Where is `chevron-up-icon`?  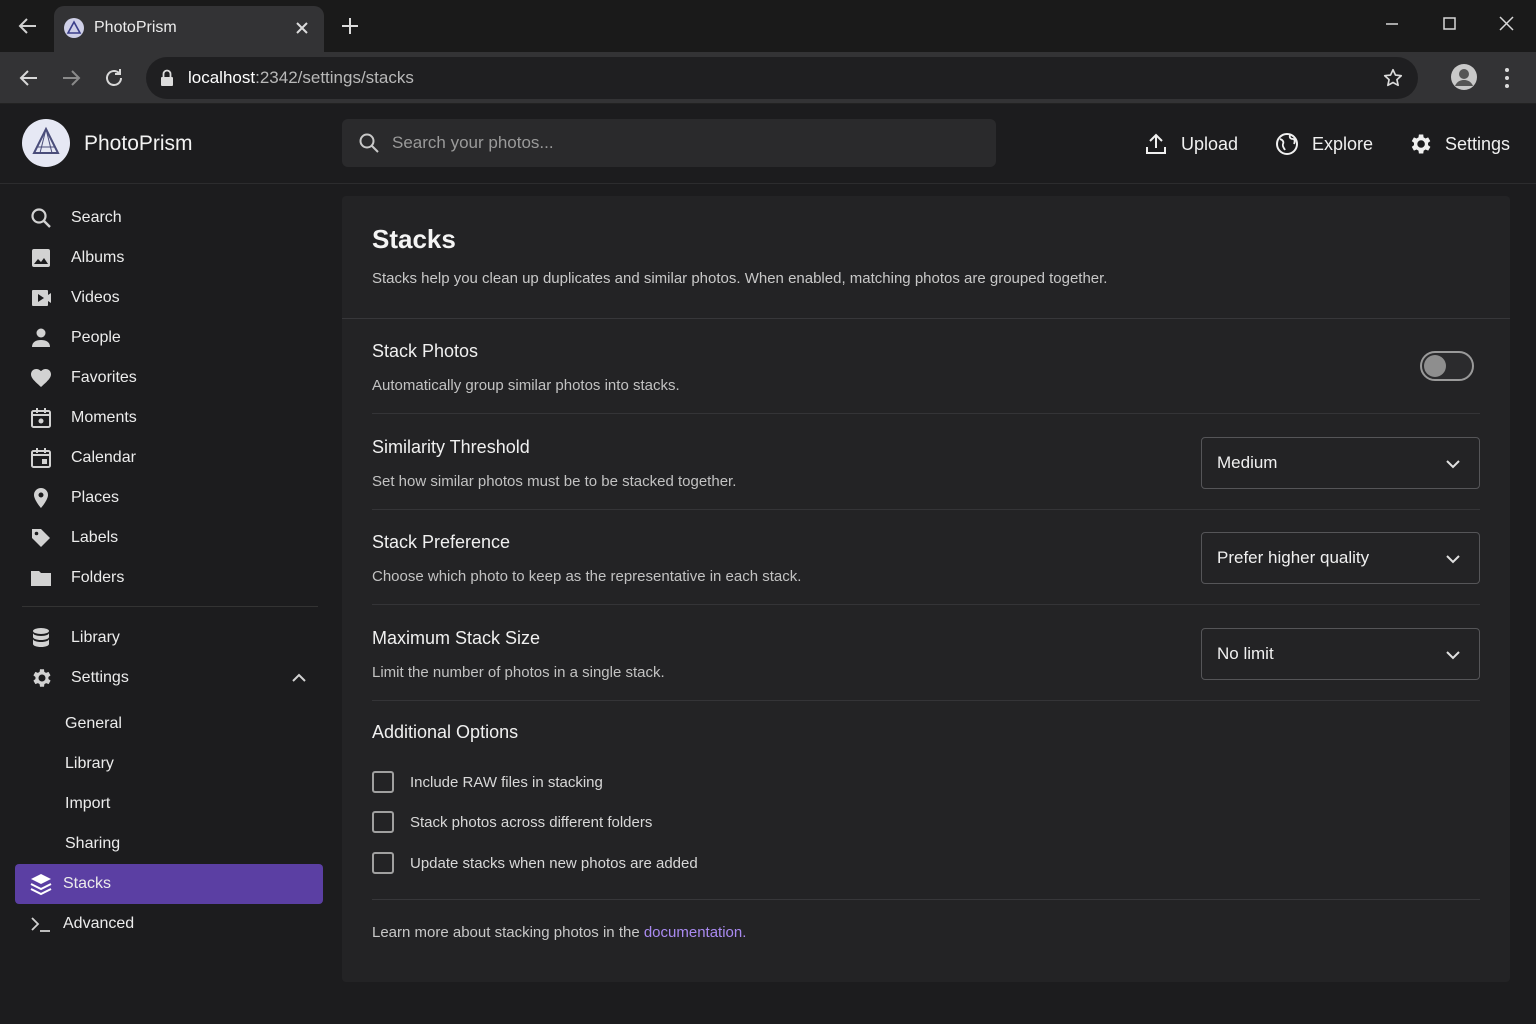
chevron-up-icon is located at coordinates (299, 678).